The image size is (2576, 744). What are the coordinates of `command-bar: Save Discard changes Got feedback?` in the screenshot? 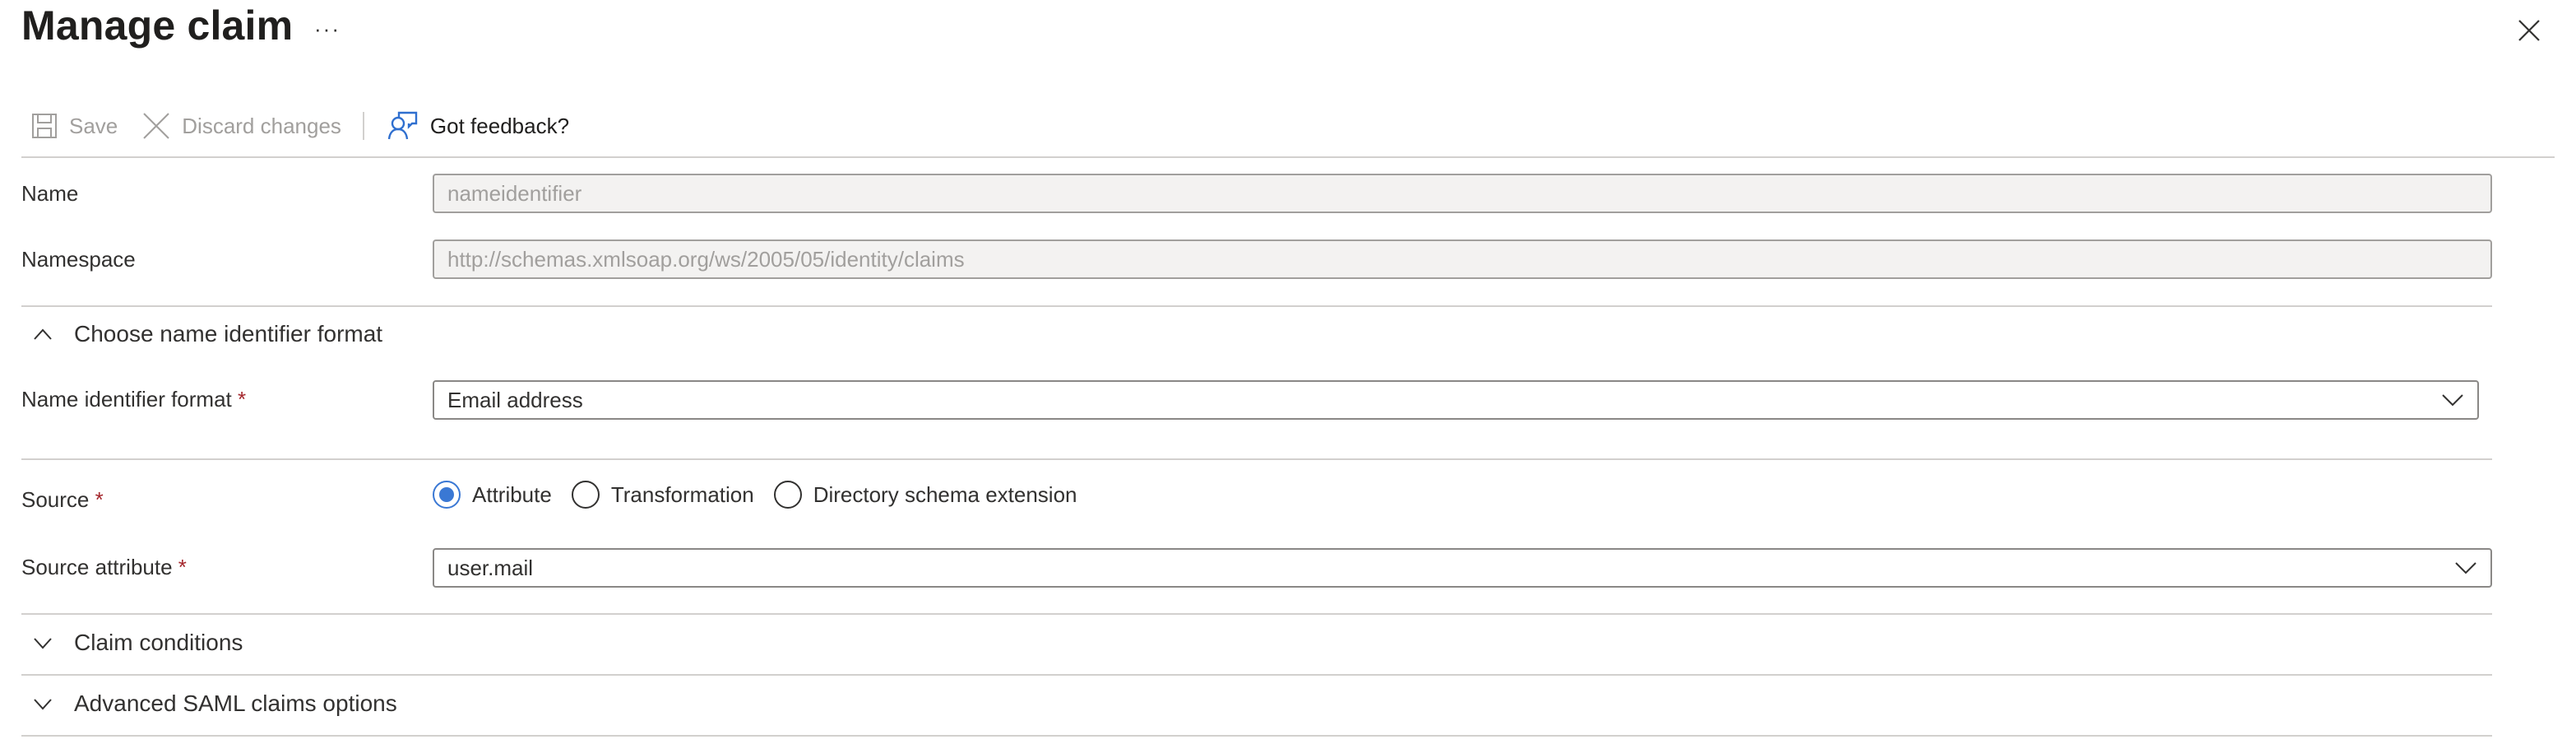 It's located at (300, 126).